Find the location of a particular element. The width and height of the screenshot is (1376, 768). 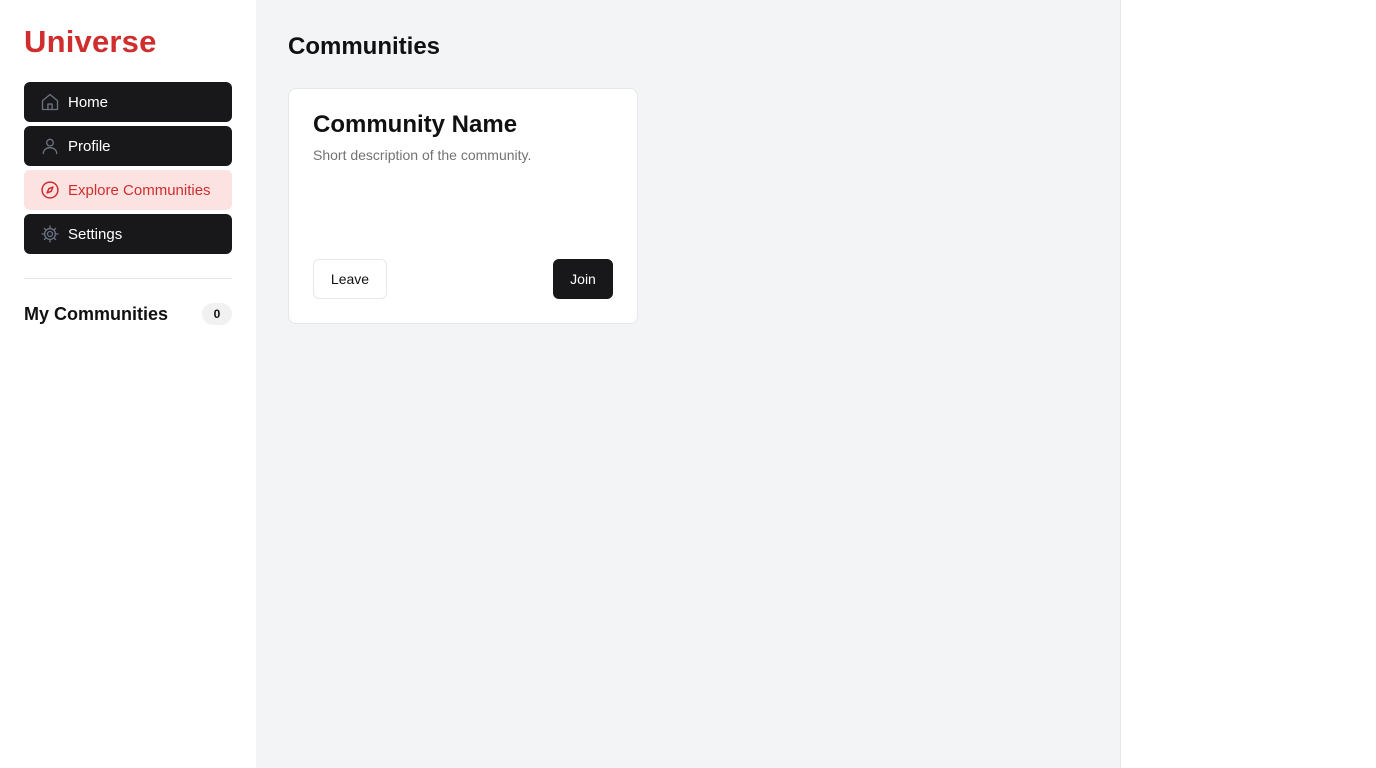

my-communities-count-badge: 0 is located at coordinates (217, 314).